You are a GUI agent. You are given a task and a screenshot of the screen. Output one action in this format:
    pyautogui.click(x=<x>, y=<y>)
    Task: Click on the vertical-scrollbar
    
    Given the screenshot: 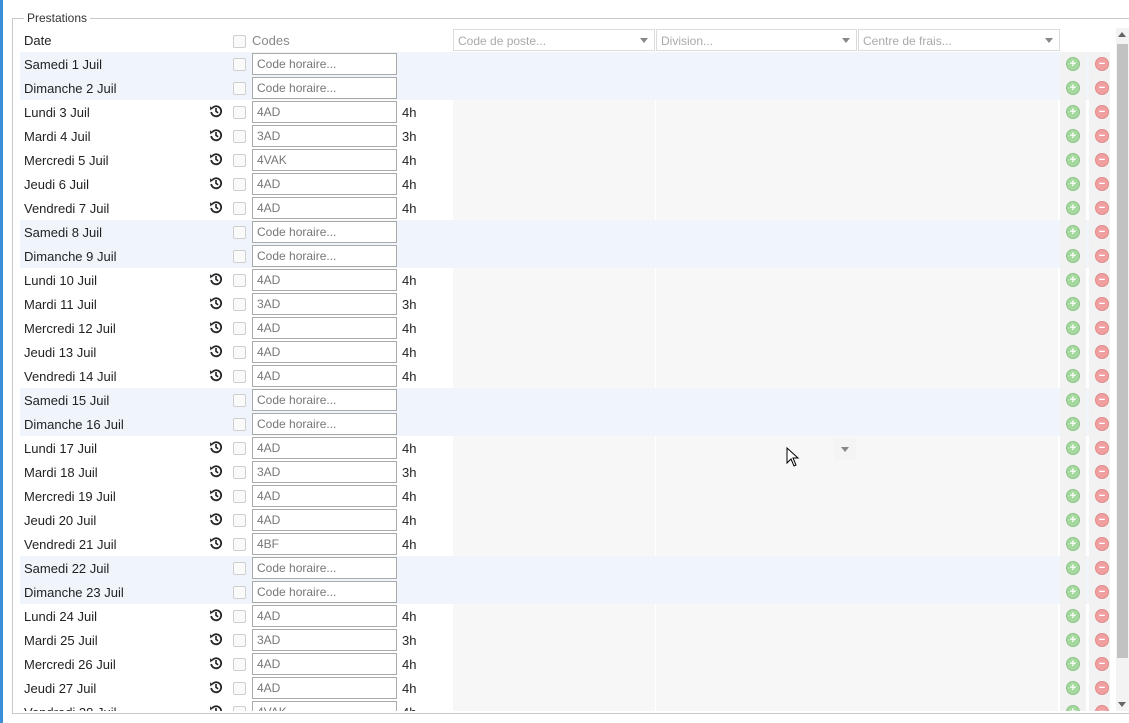 What is the action you would take?
    pyautogui.click(x=1122, y=369)
    